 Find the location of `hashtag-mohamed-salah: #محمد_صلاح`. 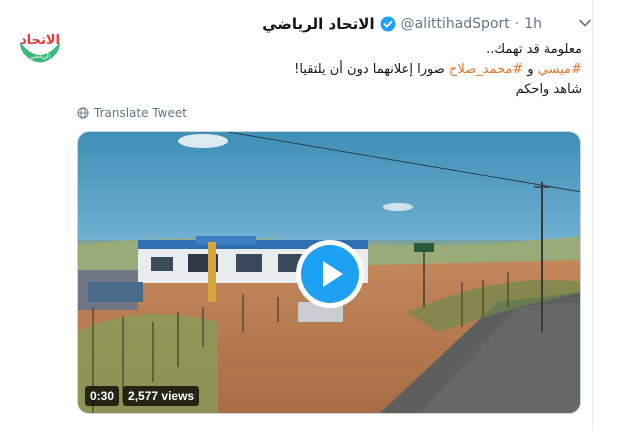

hashtag-mohamed-salah: #محمد_صلاح is located at coordinates (486, 69).